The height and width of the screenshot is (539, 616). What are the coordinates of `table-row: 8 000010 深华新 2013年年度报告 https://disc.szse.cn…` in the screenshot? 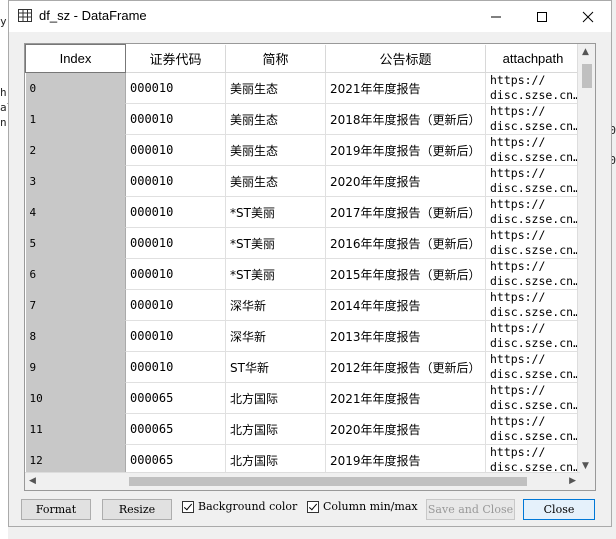 It's located at (303, 336).